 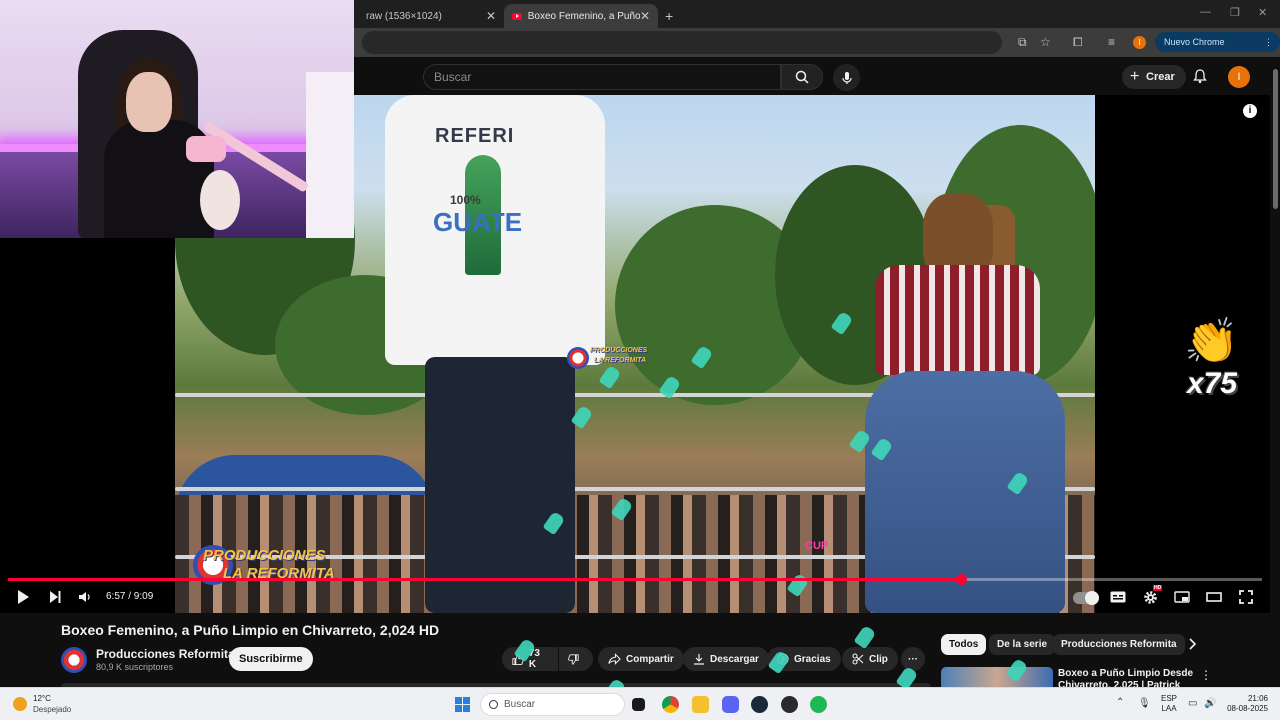 I want to click on windows-start-icon, so click(x=462, y=704).